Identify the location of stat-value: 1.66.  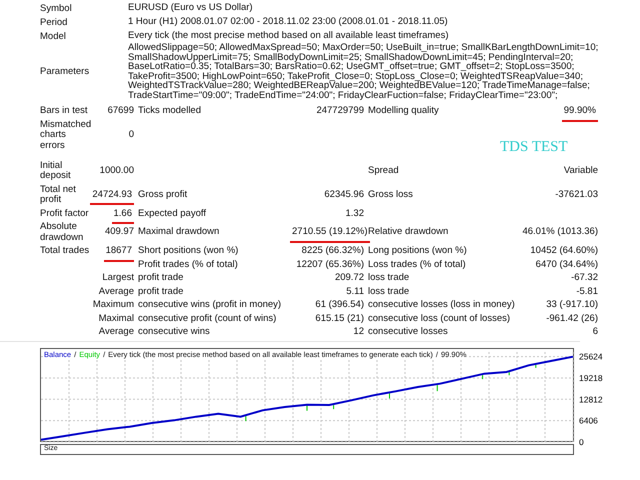
(123, 216).